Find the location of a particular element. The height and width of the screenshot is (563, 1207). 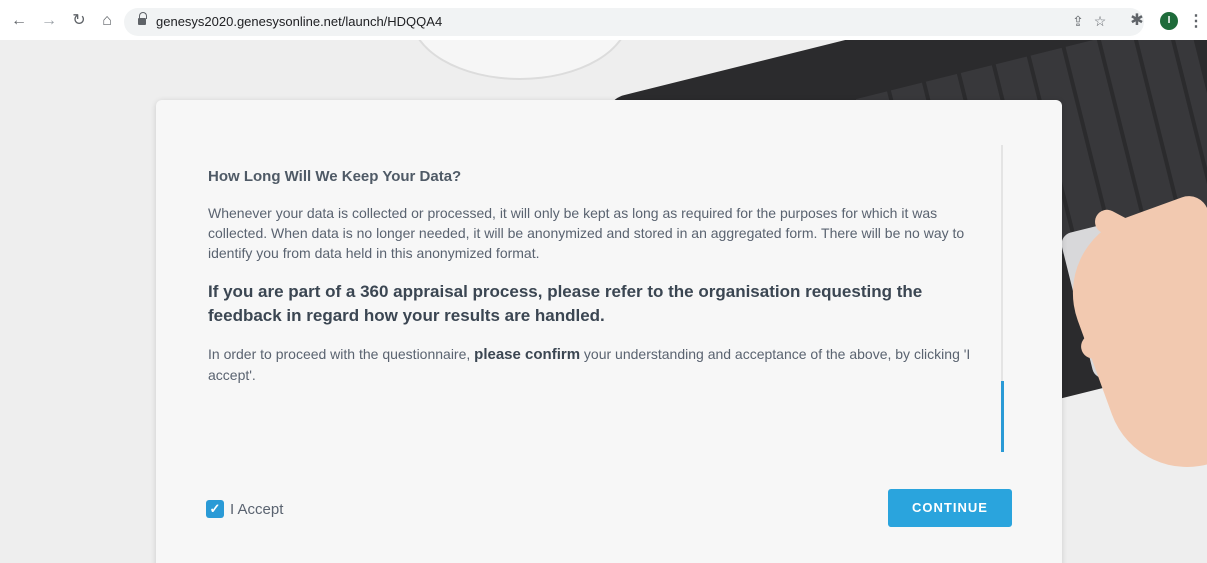

accept-label: I Accept is located at coordinates (256, 509).